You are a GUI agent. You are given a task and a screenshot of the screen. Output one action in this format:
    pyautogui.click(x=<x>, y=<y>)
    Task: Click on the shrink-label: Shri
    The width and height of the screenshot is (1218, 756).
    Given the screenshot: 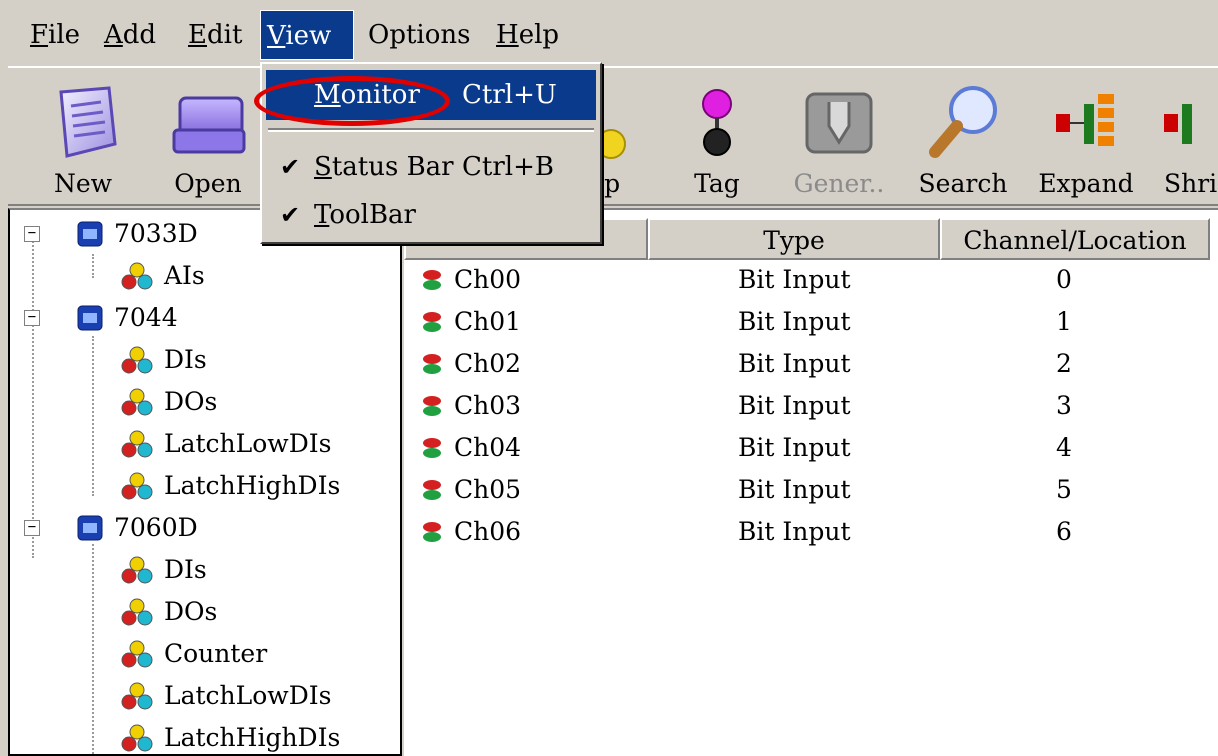 What is the action you would take?
    pyautogui.click(x=1191, y=183)
    